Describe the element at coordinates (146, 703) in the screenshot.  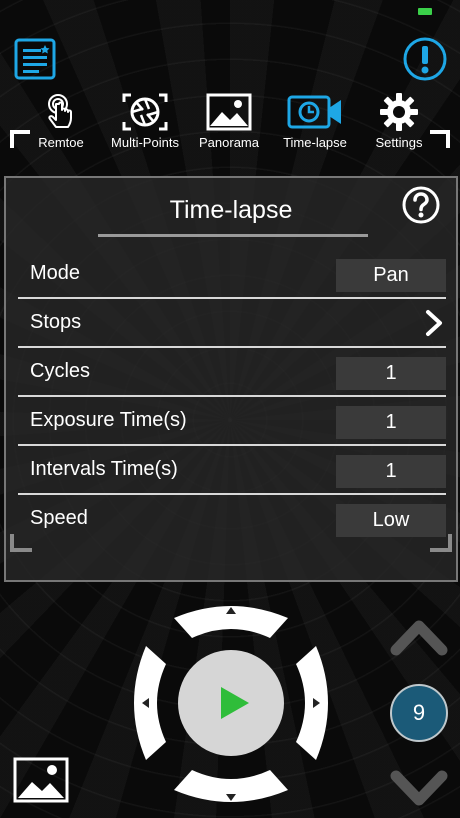
I see `pan-left-button` at that location.